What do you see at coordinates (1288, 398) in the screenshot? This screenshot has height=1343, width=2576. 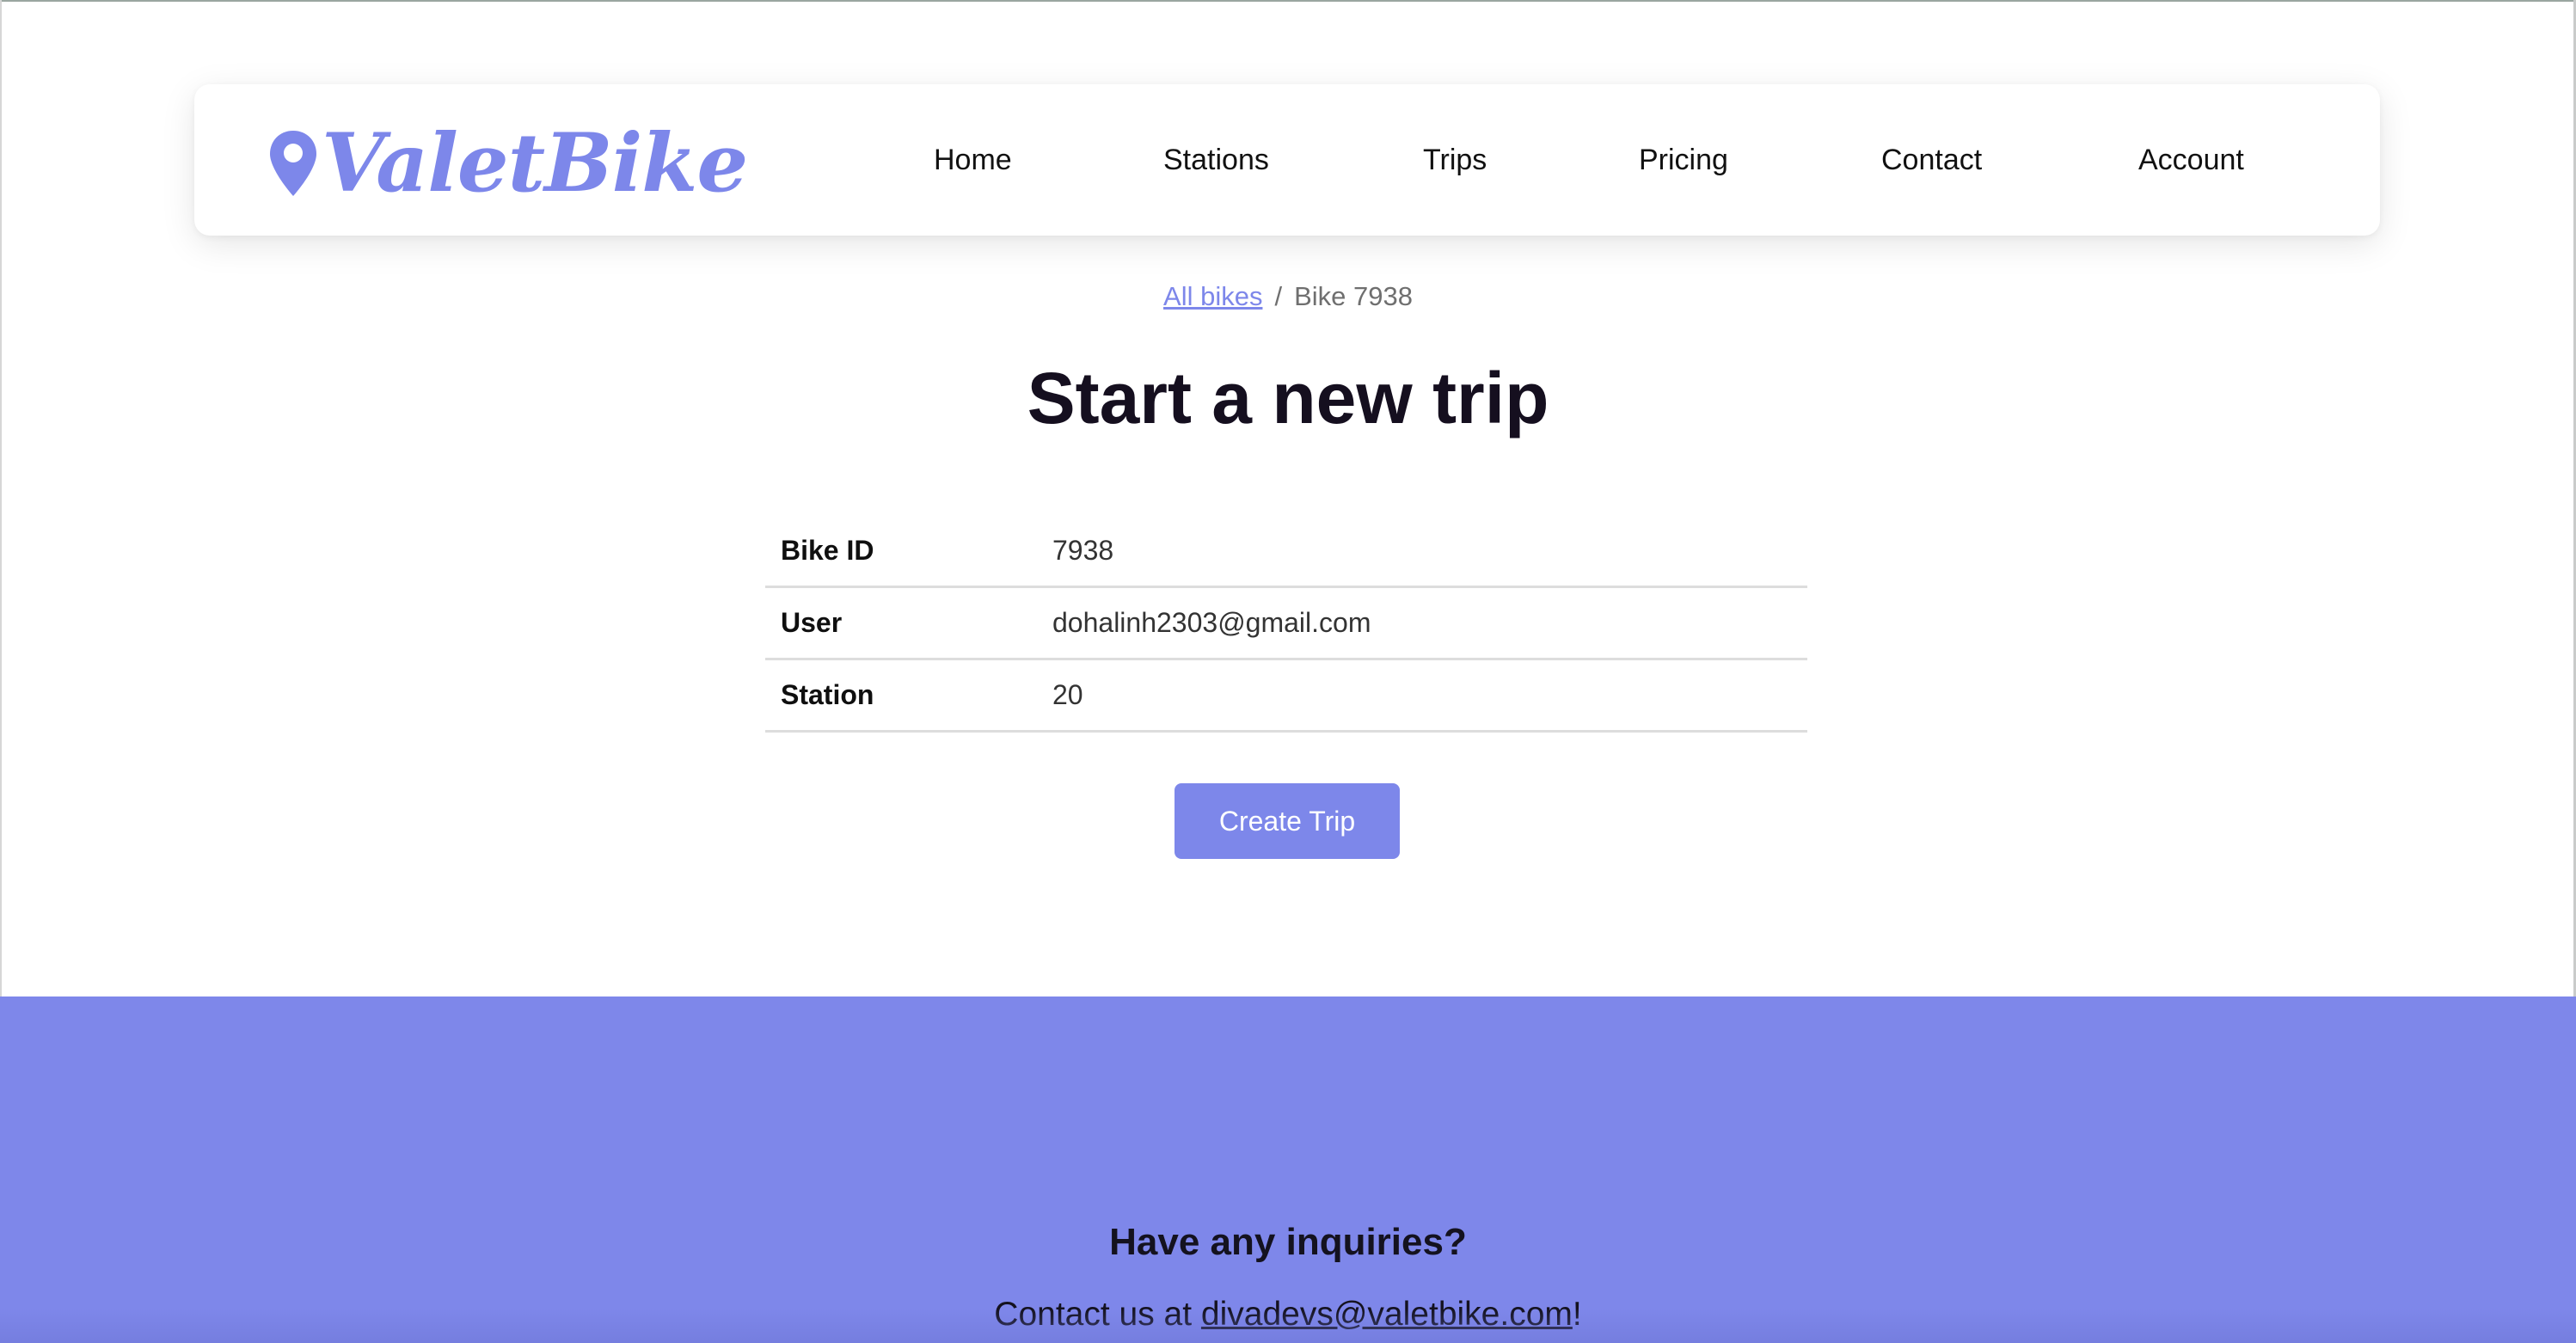 I see `page-title: Start a new trip` at bounding box center [1288, 398].